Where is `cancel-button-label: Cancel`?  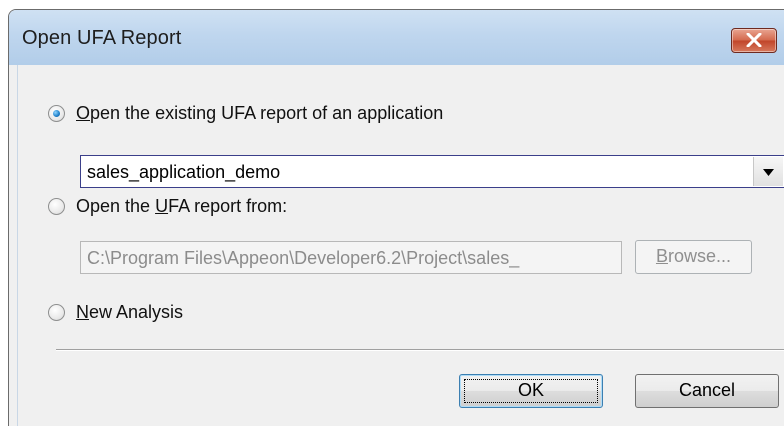 cancel-button-label: Cancel is located at coordinates (707, 390).